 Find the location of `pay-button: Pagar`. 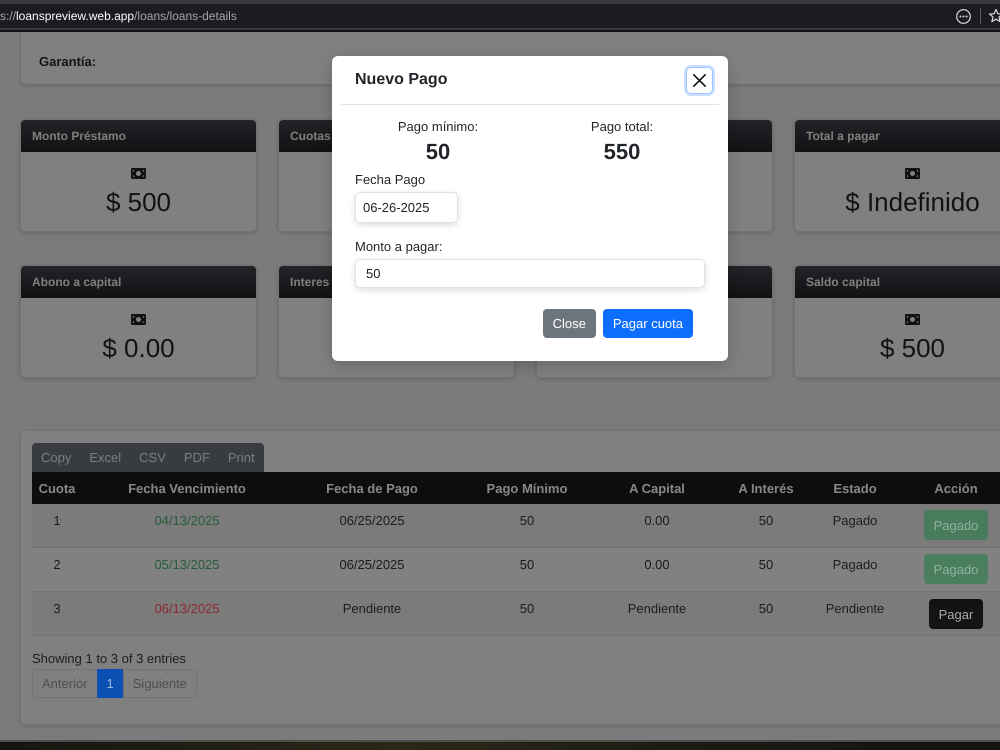

pay-button: Pagar is located at coordinates (956, 614).